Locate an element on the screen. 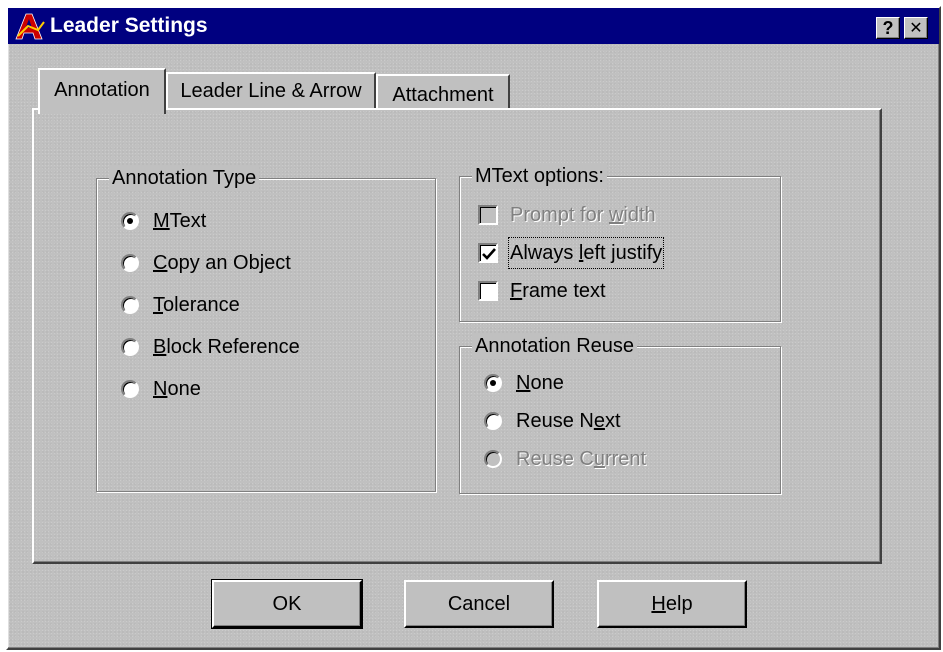 Image resolution: width=943 pixels, height=652 pixels. autocad-app-icon is located at coordinates (30, 26).